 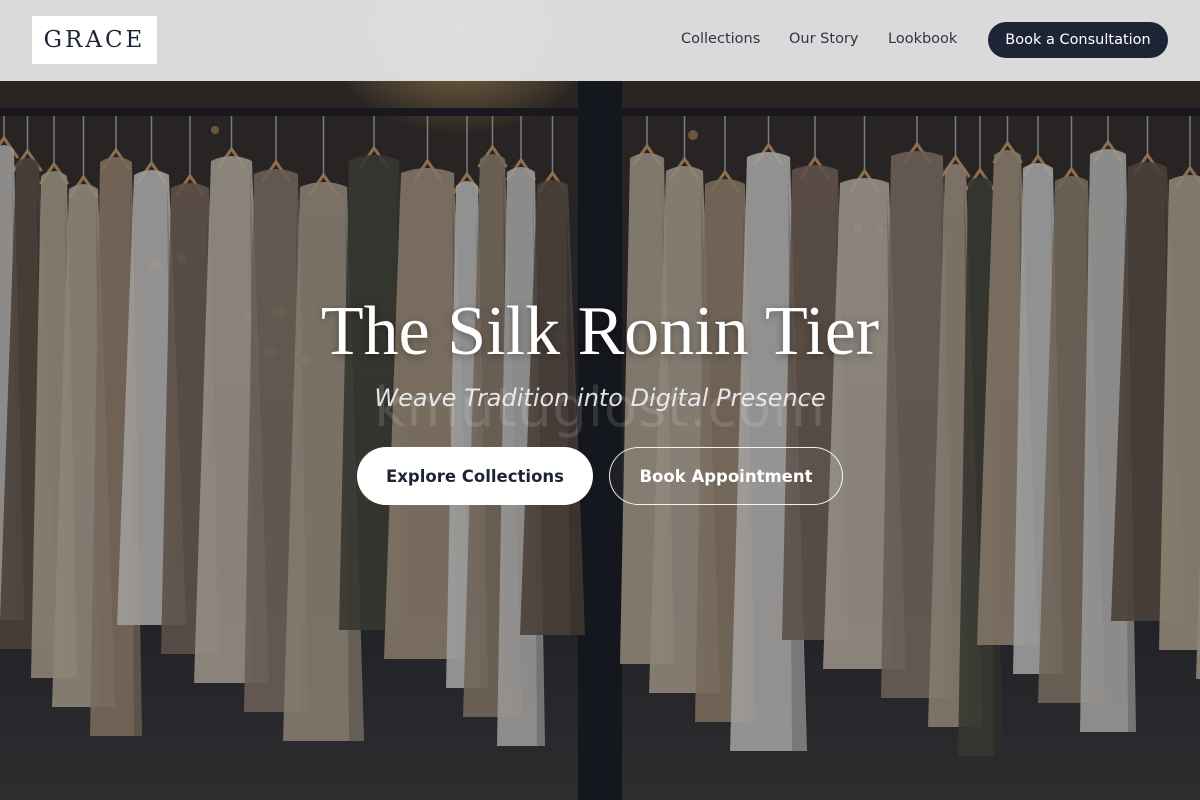 I want to click on nav-link-lookbook: Lookbook, so click(x=922, y=39).